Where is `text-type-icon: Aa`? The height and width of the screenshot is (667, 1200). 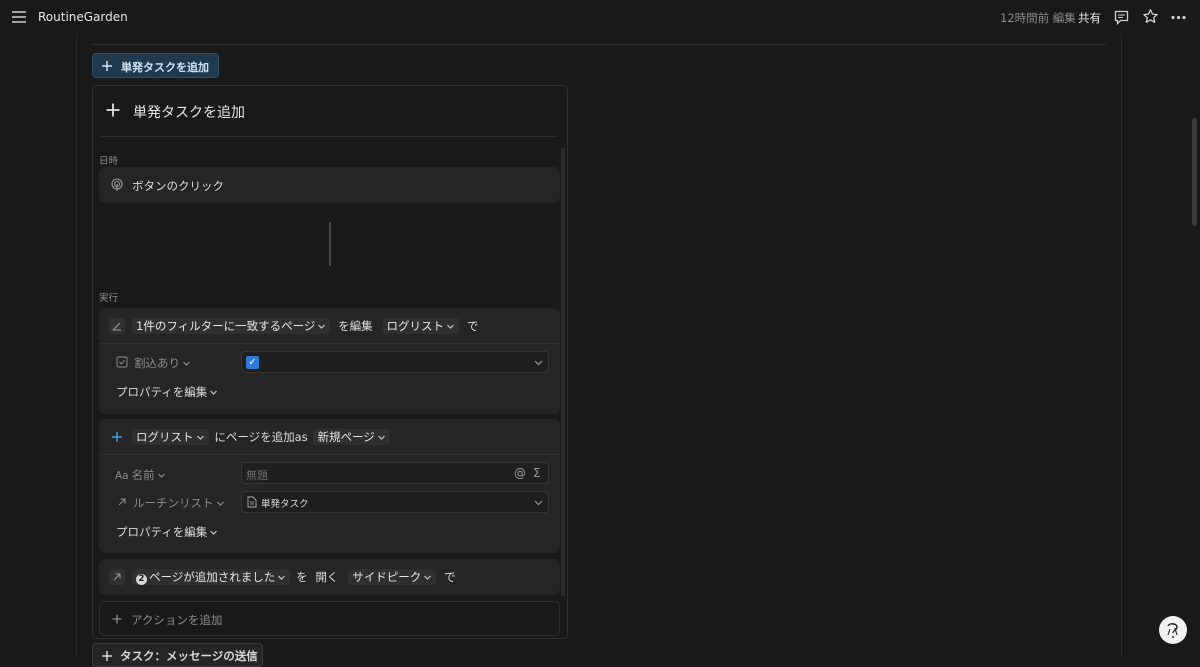
text-type-icon: Aa is located at coordinates (122, 476).